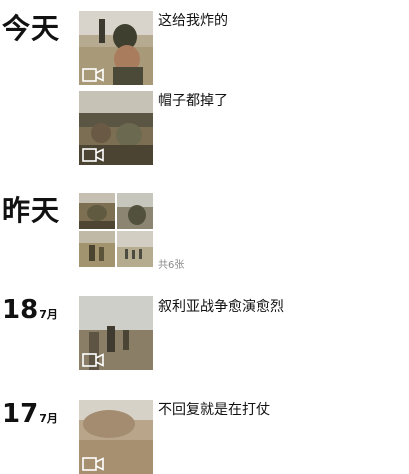  What do you see at coordinates (31, 210) in the screenshot?
I see `date-yesterday: 昨天` at bounding box center [31, 210].